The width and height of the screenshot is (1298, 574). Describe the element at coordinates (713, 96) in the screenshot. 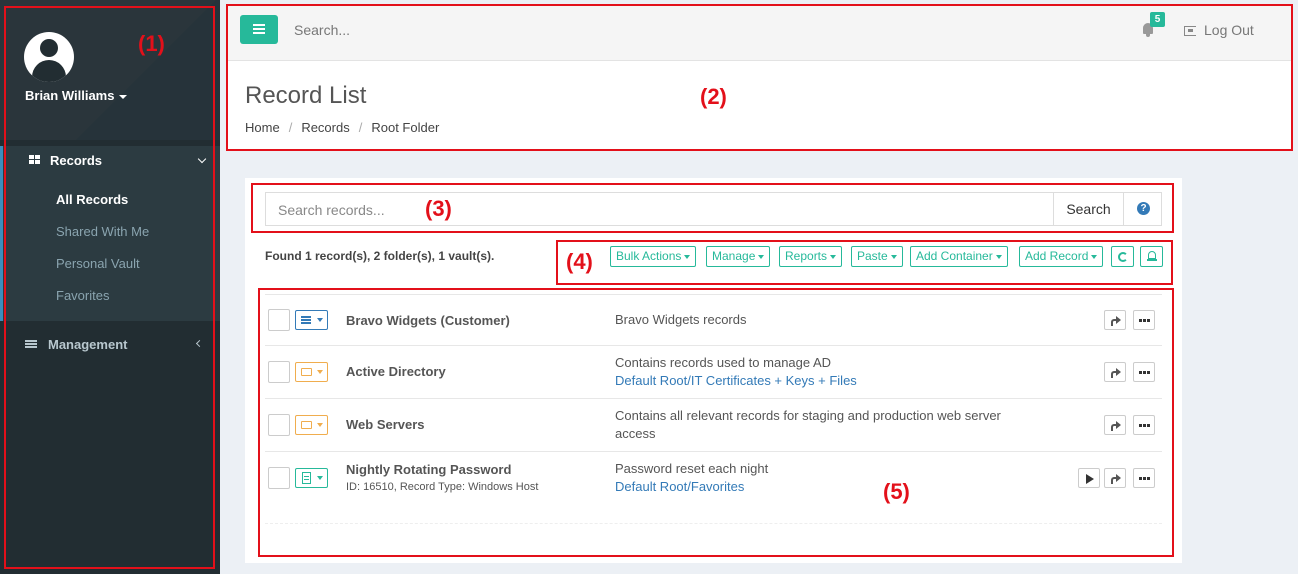

I see `annotation-label-2: (2)` at that location.